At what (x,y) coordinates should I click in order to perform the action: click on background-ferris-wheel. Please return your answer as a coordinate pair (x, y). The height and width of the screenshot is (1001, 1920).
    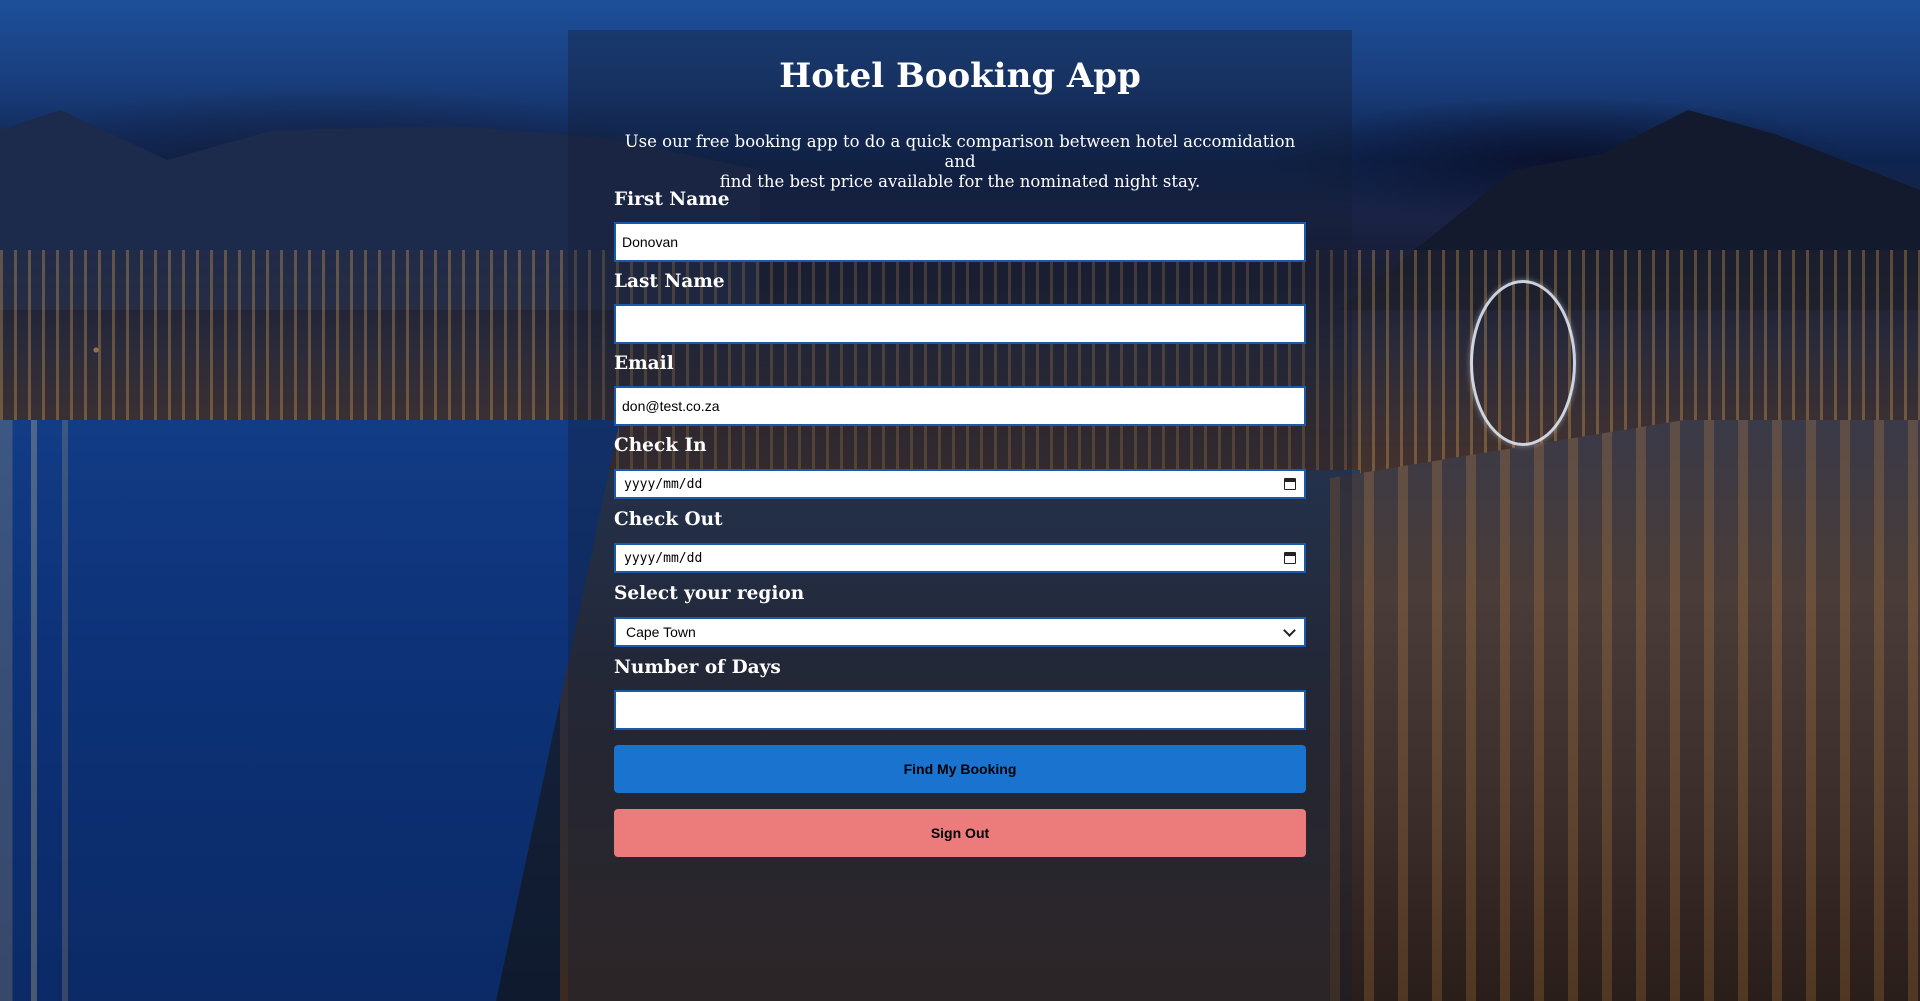
    Looking at the image, I should click on (1523, 363).